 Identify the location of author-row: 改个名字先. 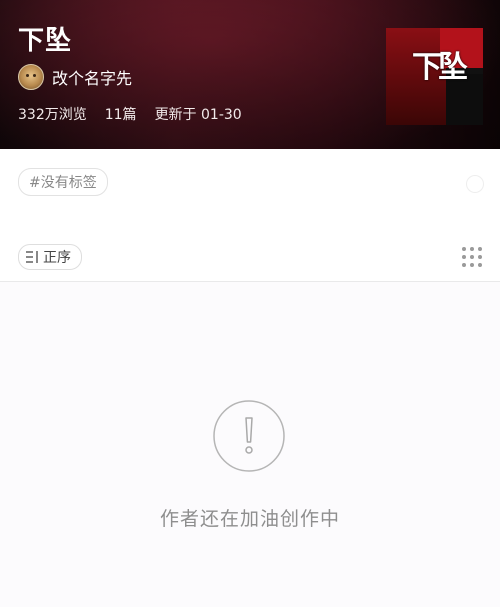
(75, 77).